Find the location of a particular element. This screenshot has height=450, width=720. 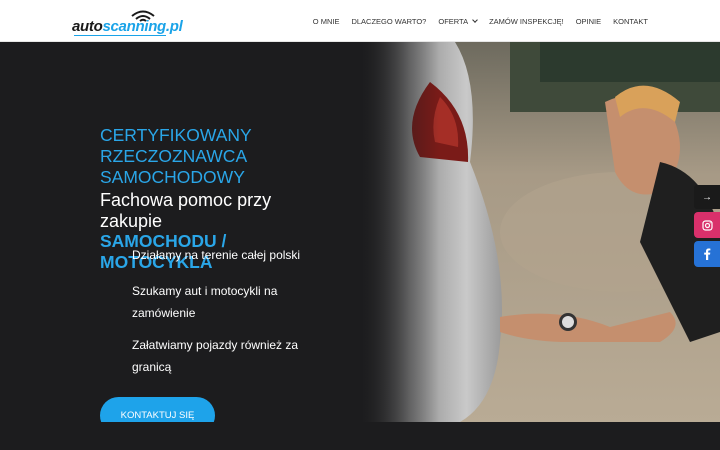

hero-heading-line: CERTYFIKOWANY is located at coordinates (176, 135).